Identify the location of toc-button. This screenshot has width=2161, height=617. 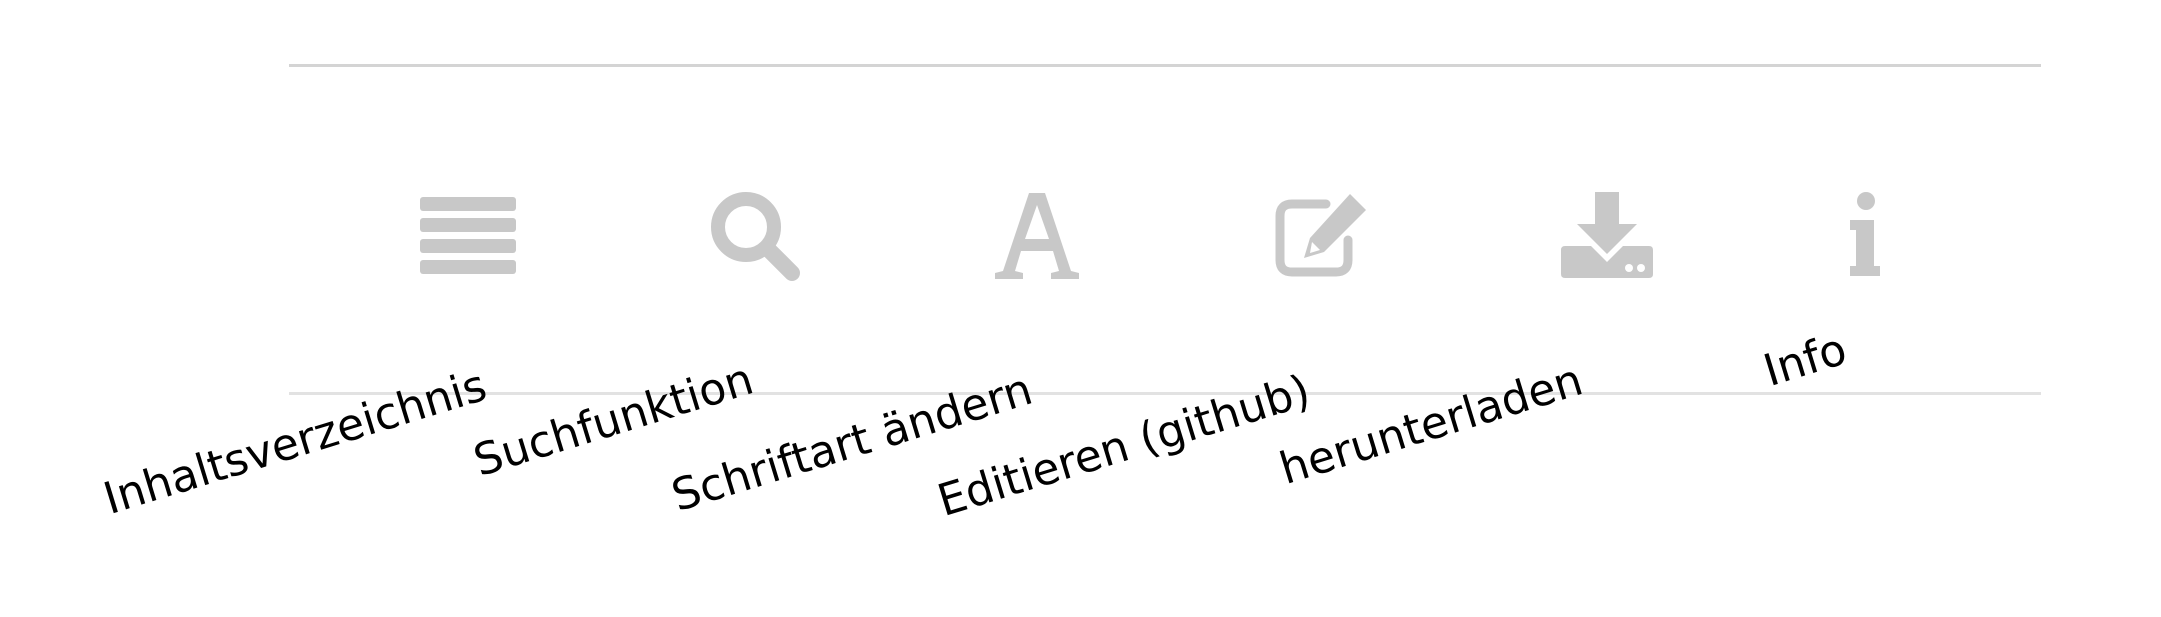
(468, 235).